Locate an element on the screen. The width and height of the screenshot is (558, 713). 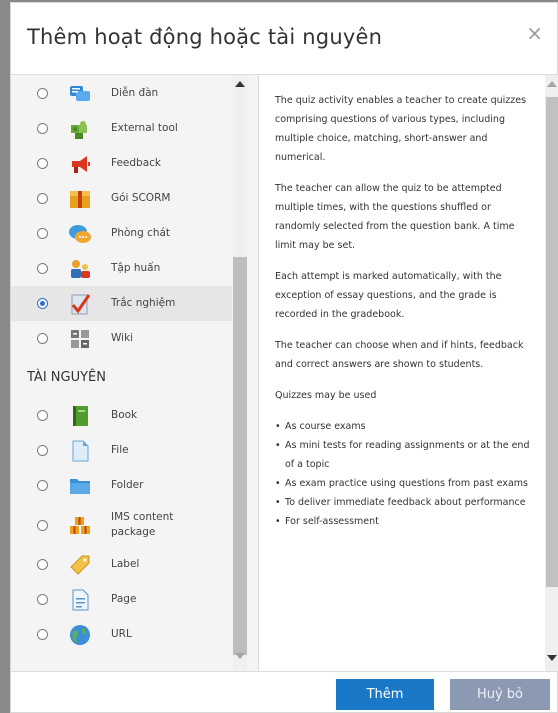
option-label: IMS content package is located at coordinates (142, 524).